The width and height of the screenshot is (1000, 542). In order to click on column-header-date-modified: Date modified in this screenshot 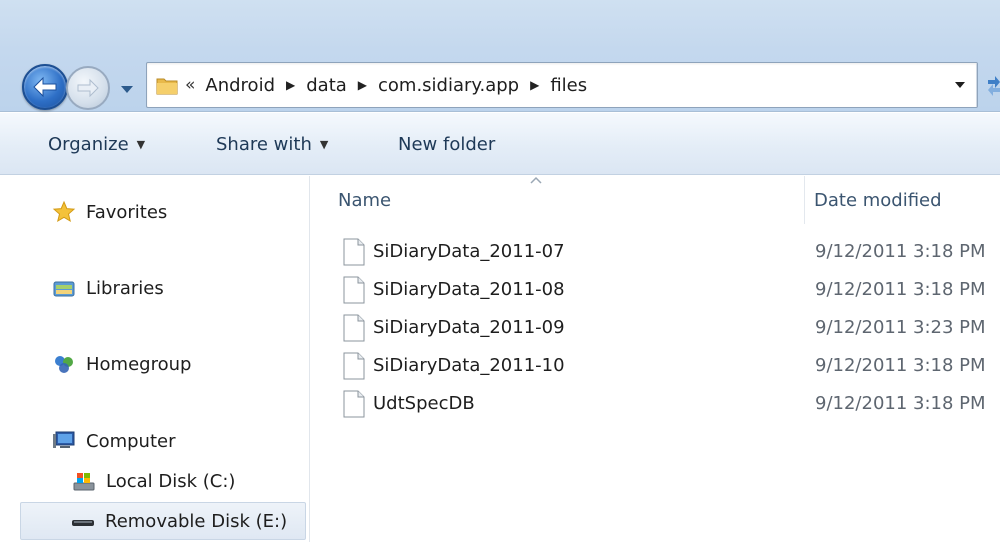, I will do `click(878, 200)`.